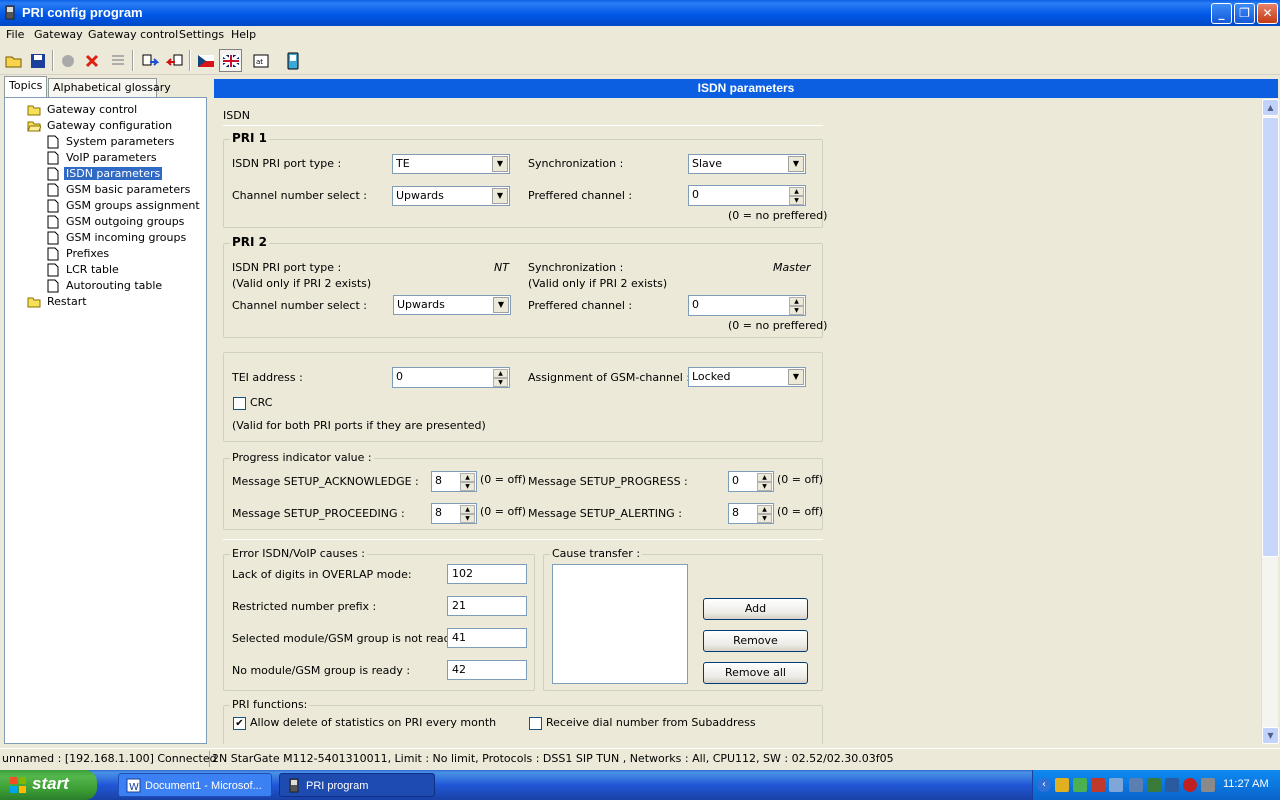 The height and width of the screenshot is (800, 1280). I want to click on start-button: start, so click(48, 785).